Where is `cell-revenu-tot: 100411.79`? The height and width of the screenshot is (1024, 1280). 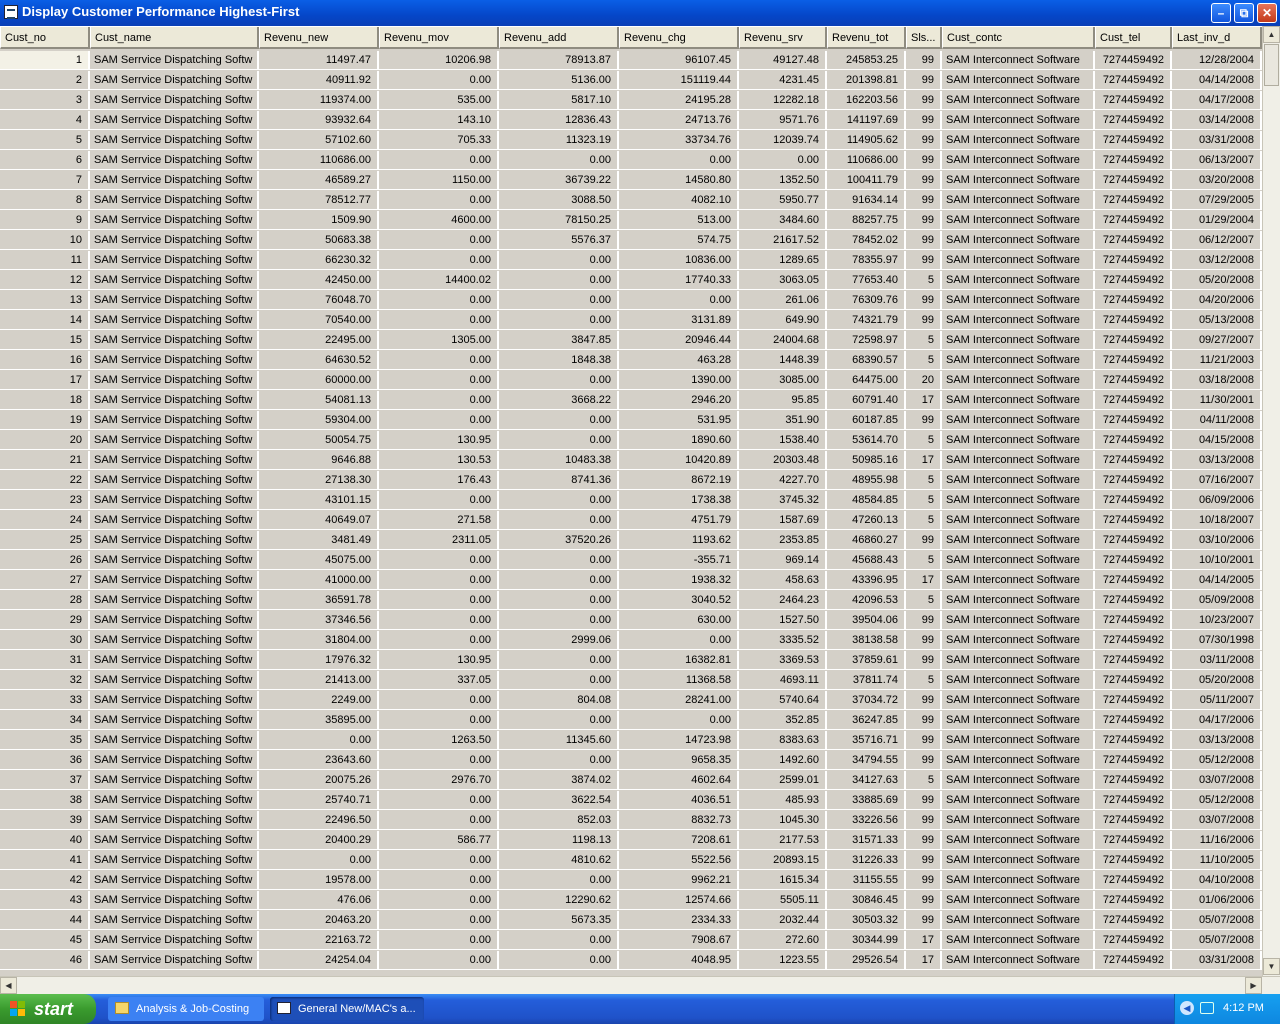 cell-revenu-tot: 100411.79 is located at coordinates (866, 180).